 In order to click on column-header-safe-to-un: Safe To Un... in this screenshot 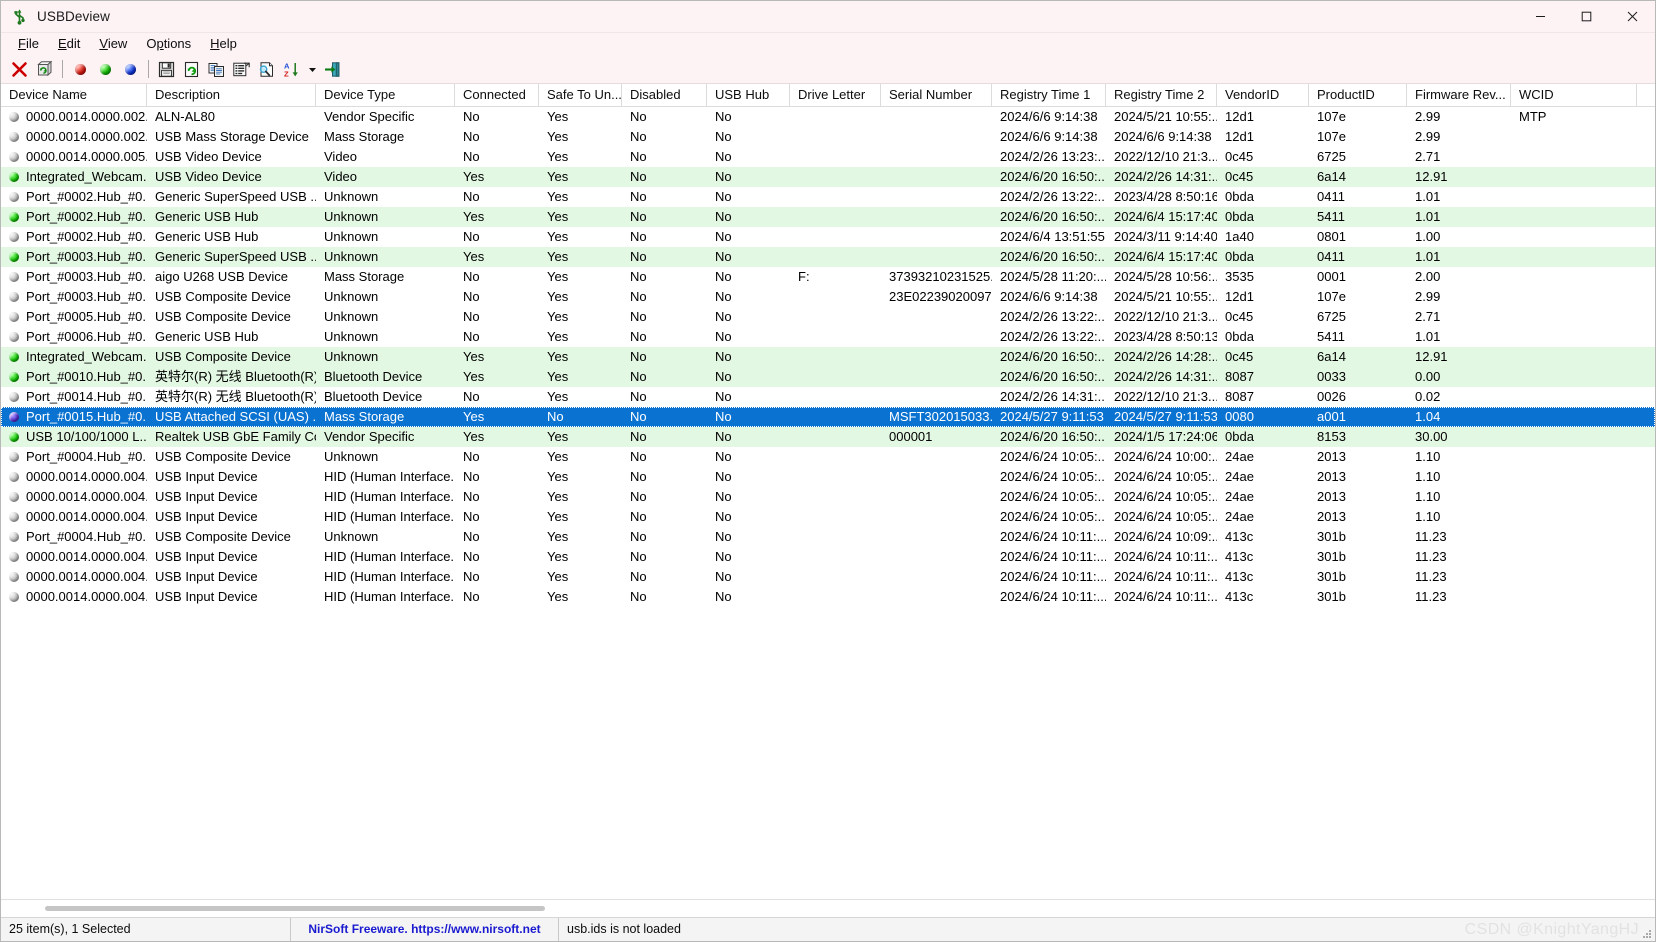, I will do `click(580, 95)`.